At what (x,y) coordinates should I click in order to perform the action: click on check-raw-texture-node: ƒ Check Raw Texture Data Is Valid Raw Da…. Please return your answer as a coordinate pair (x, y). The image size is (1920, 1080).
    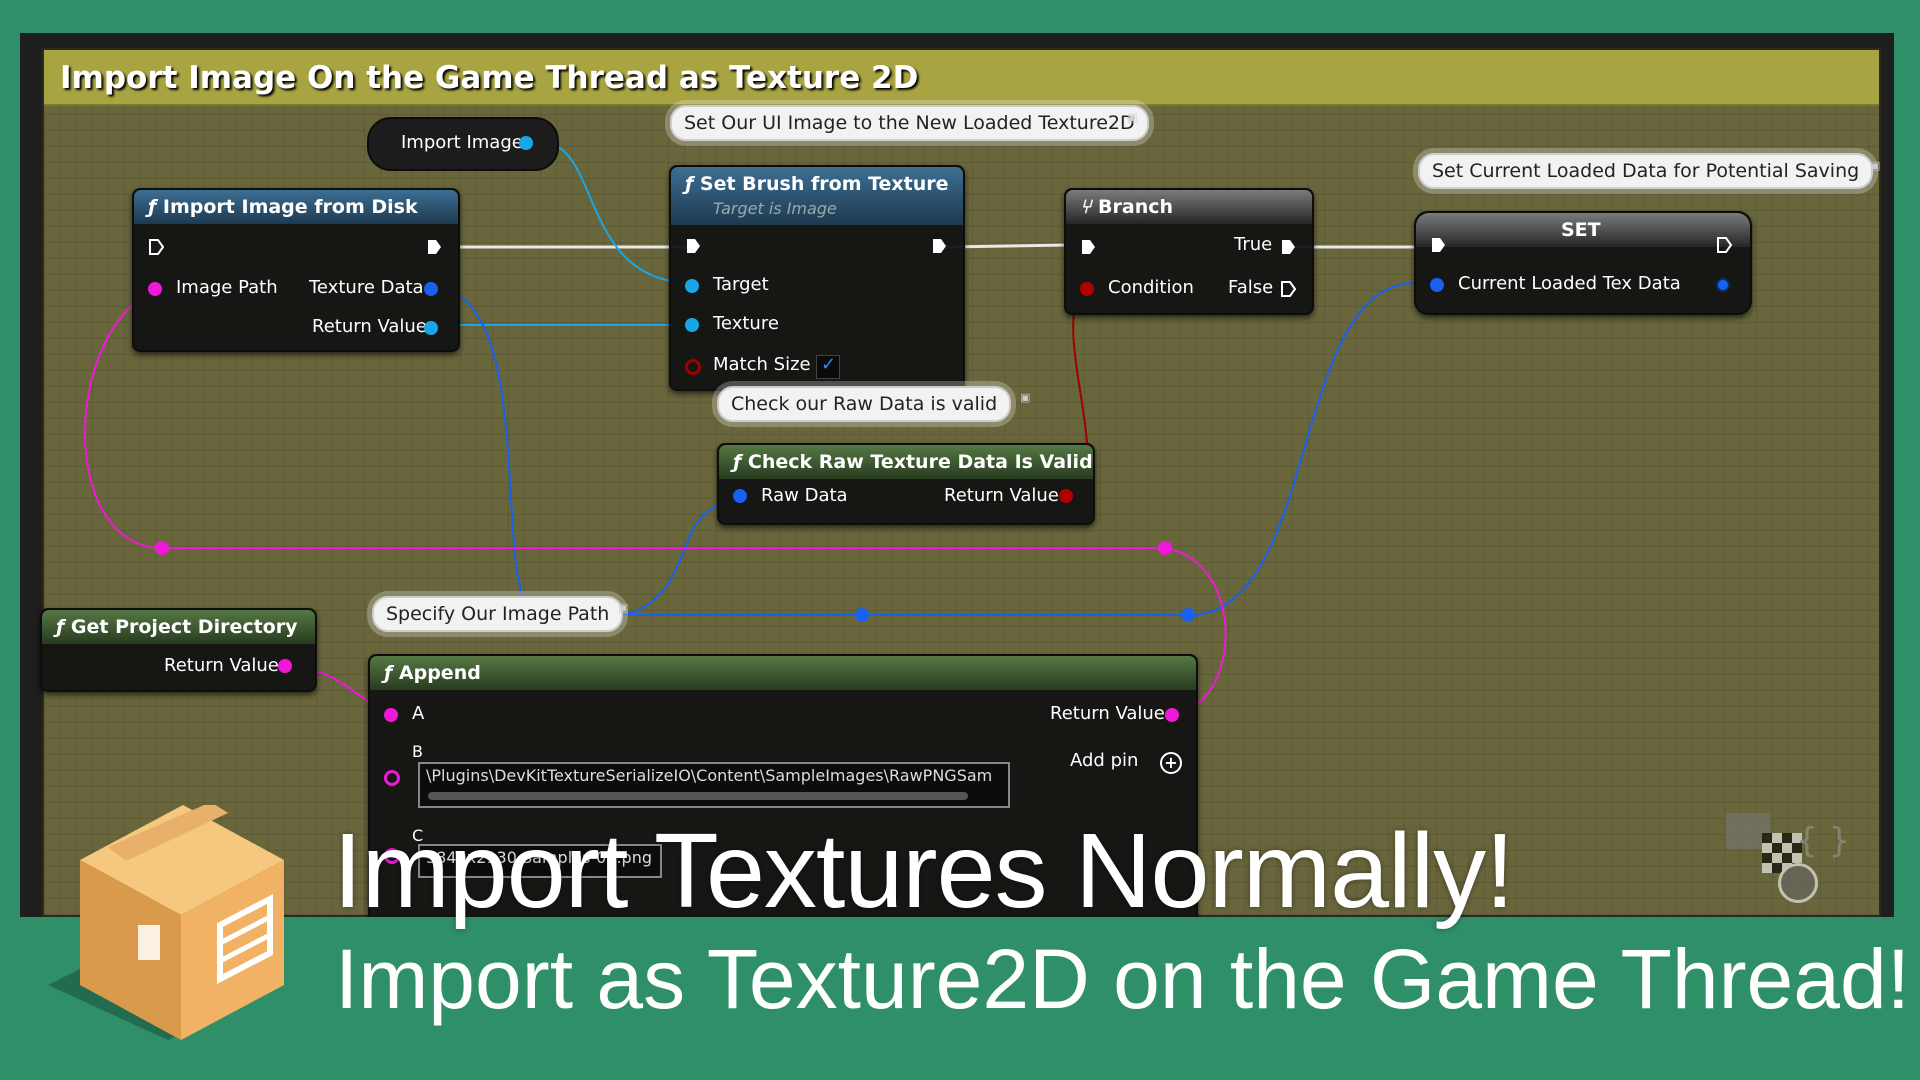
    Looking at the image, I should click on (906, 484).